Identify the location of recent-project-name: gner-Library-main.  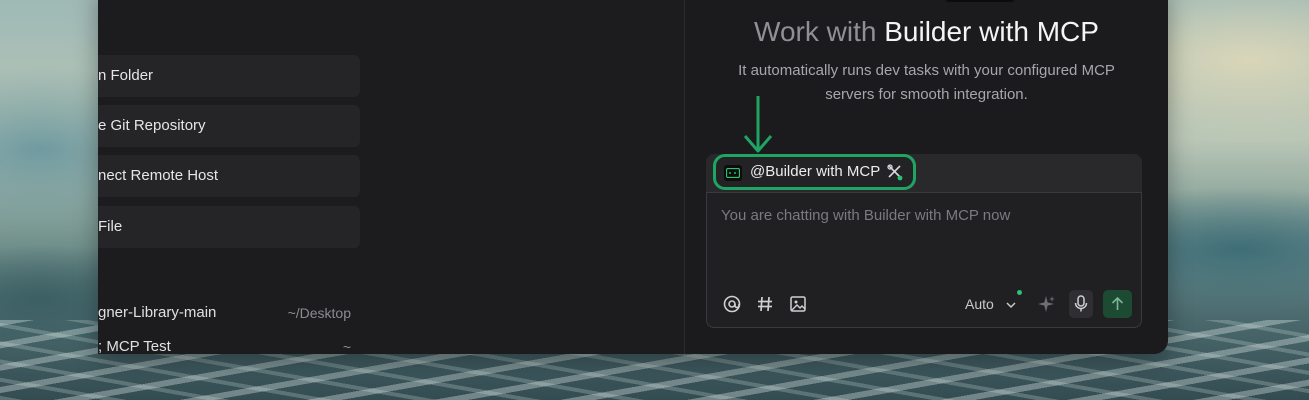
(157, 312).